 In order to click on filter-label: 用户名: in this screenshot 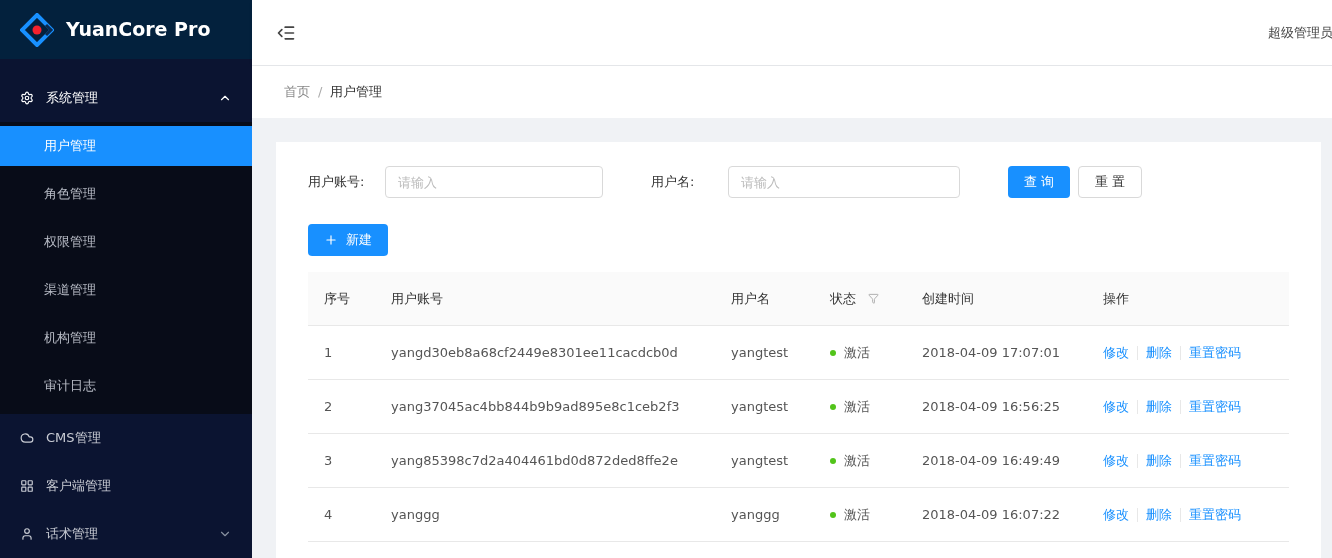, I will do `click(673, 182)`.